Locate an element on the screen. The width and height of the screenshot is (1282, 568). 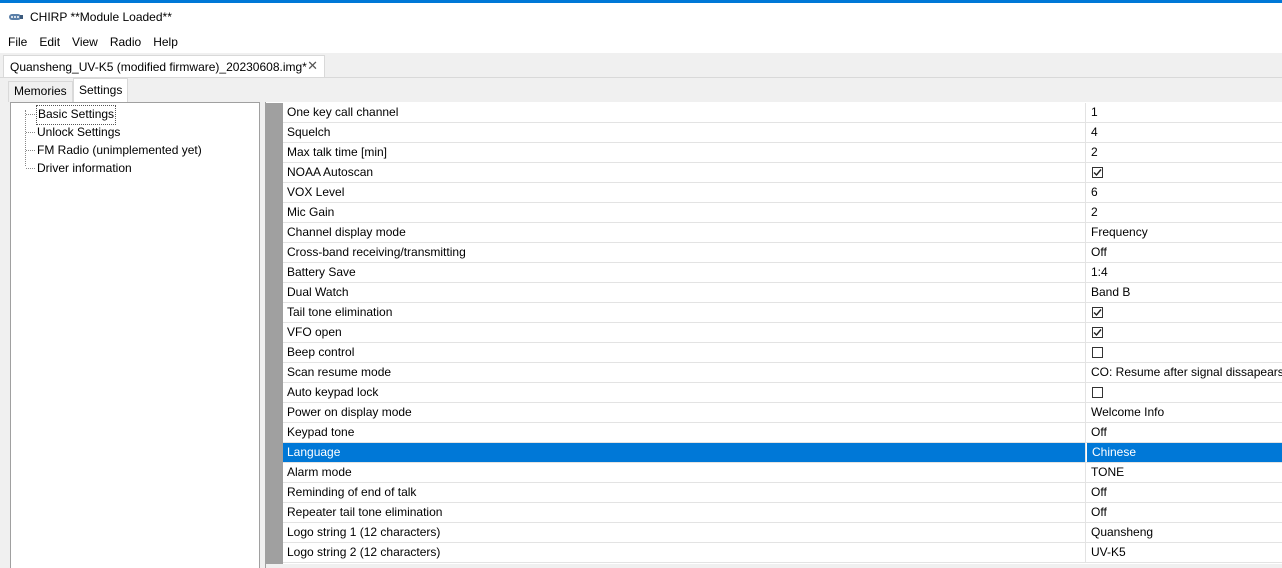
setting-name: Tail tone elimination is located at coordinates (684, 312).